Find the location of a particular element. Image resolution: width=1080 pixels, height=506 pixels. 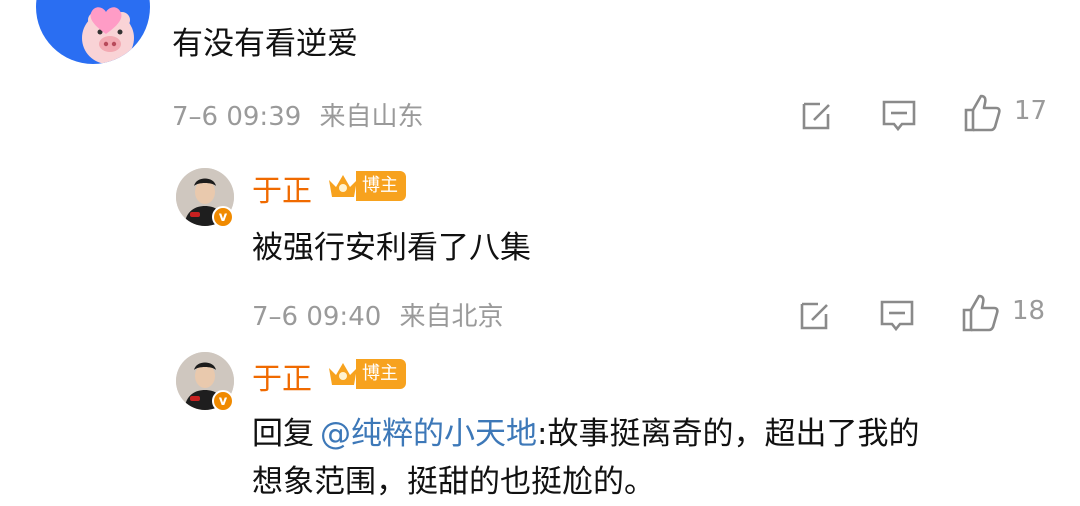

like-count: 17 is located at coordinates (1031, 111).